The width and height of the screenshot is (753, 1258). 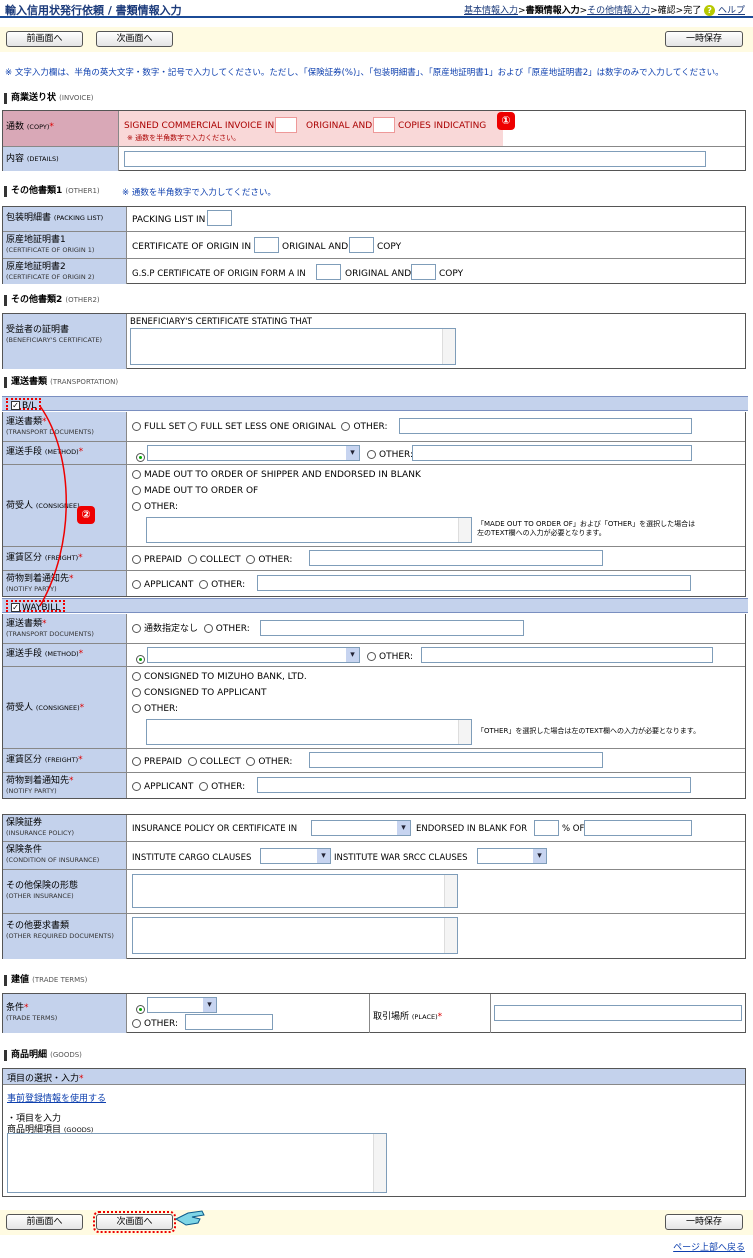 What do you see at coordinates (286, 125) in the screenshot?
I see `invoice-original-count-input` at bounding box center [286, 125].